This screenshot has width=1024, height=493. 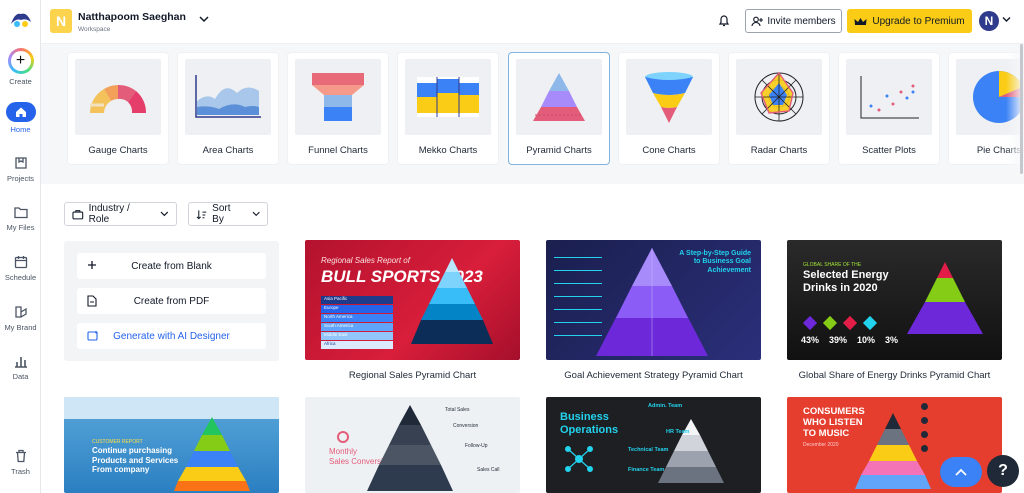 I want to click on stat-value: 43%, so click(x=810, y=340).